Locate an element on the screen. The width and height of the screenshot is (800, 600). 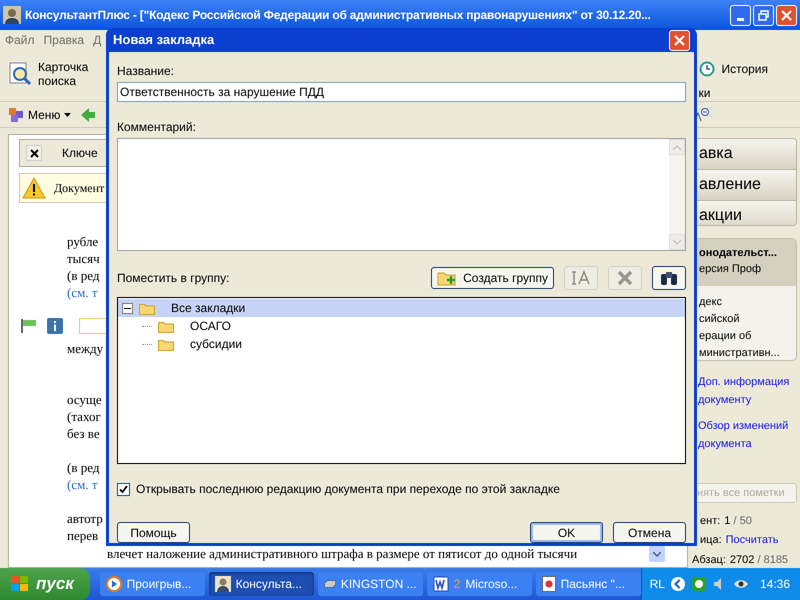
card-subtitle: ерсия Проф is located at coordinates (730, 270).